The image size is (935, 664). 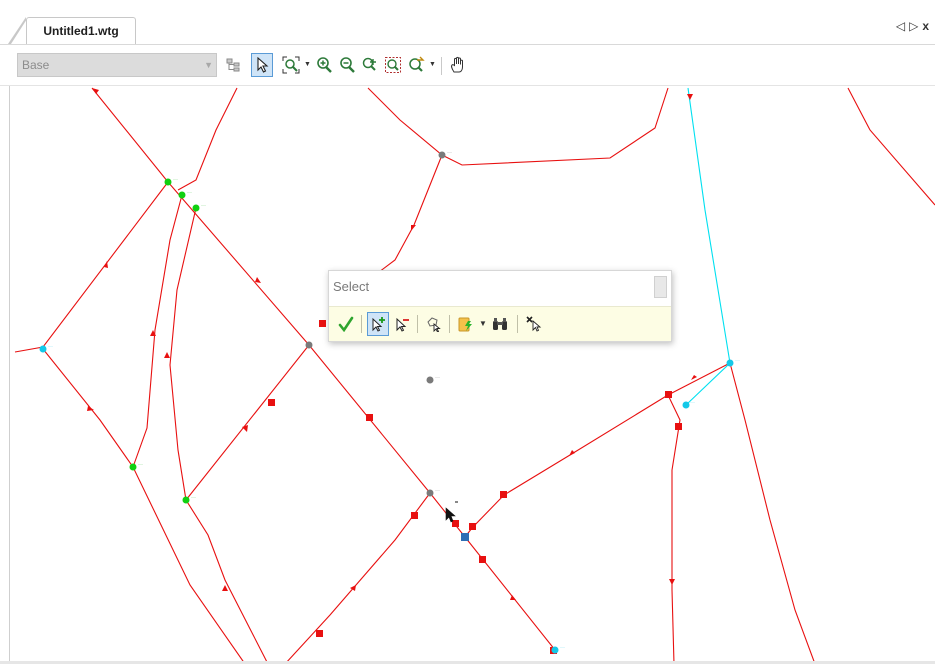 I want to click on window-controls: ◁ ▷ x, so click(x=912, y=26).